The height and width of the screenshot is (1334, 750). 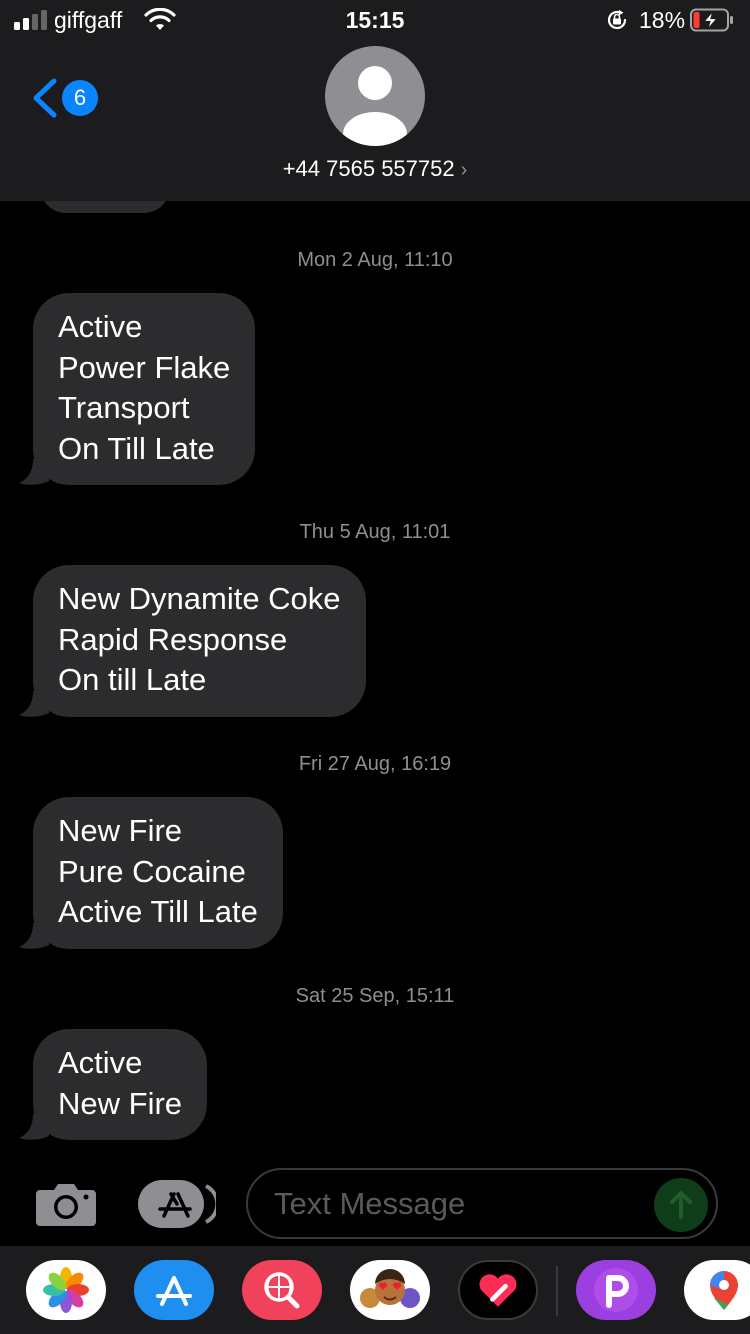 I want to click on message-line: Transport, so click(x=124, y=407).